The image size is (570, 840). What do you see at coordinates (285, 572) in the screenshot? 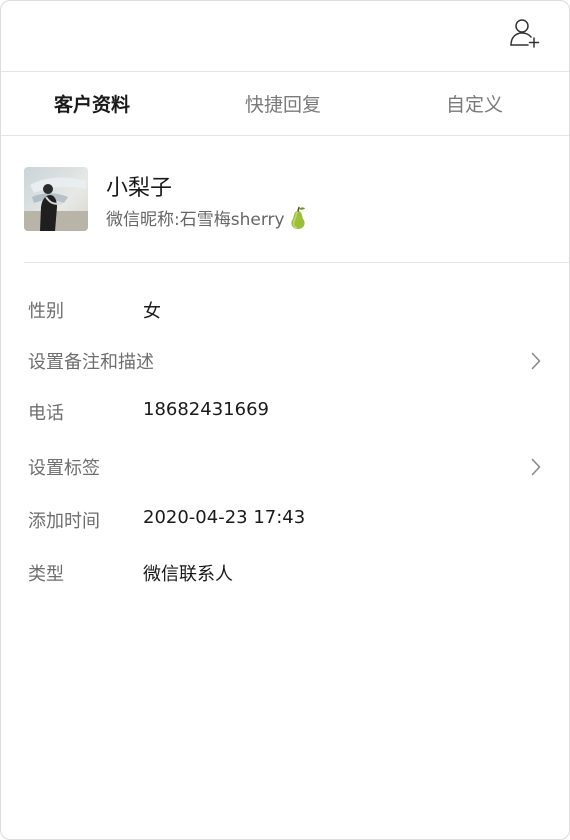
I see `row-type: 类型 微信联系人` at bounding box center [285, 572].